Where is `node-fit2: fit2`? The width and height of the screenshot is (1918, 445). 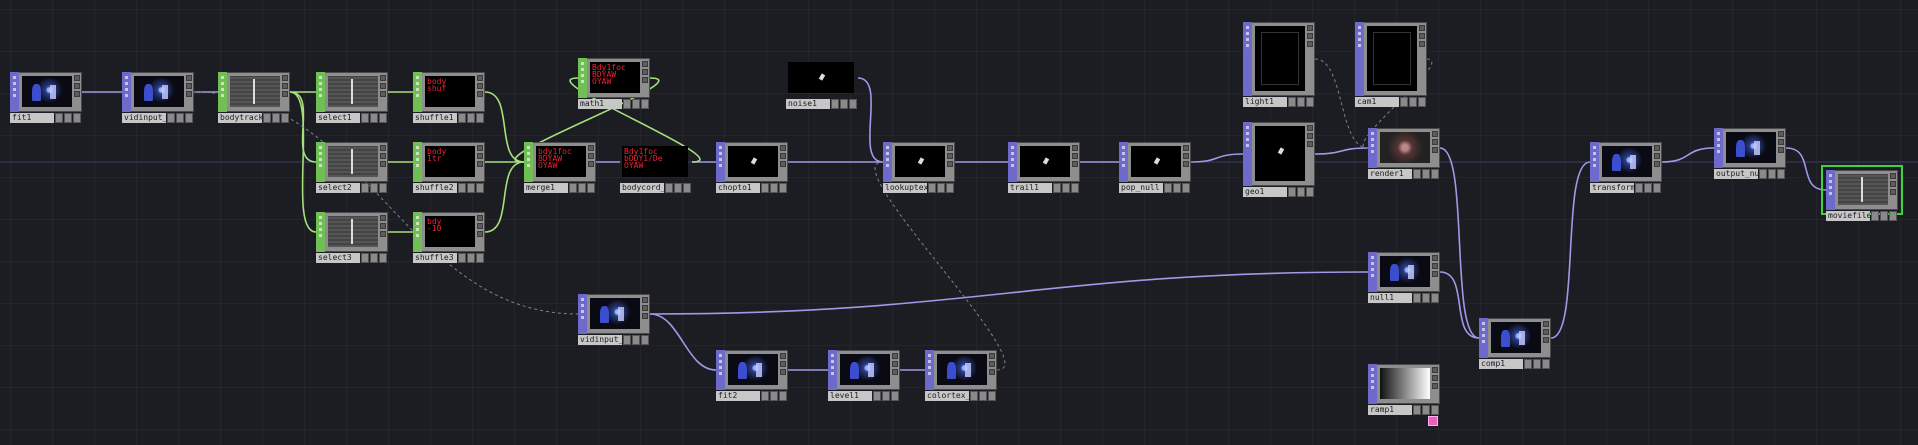
node-fit2: fit2 is located at coordinates (752, 376).